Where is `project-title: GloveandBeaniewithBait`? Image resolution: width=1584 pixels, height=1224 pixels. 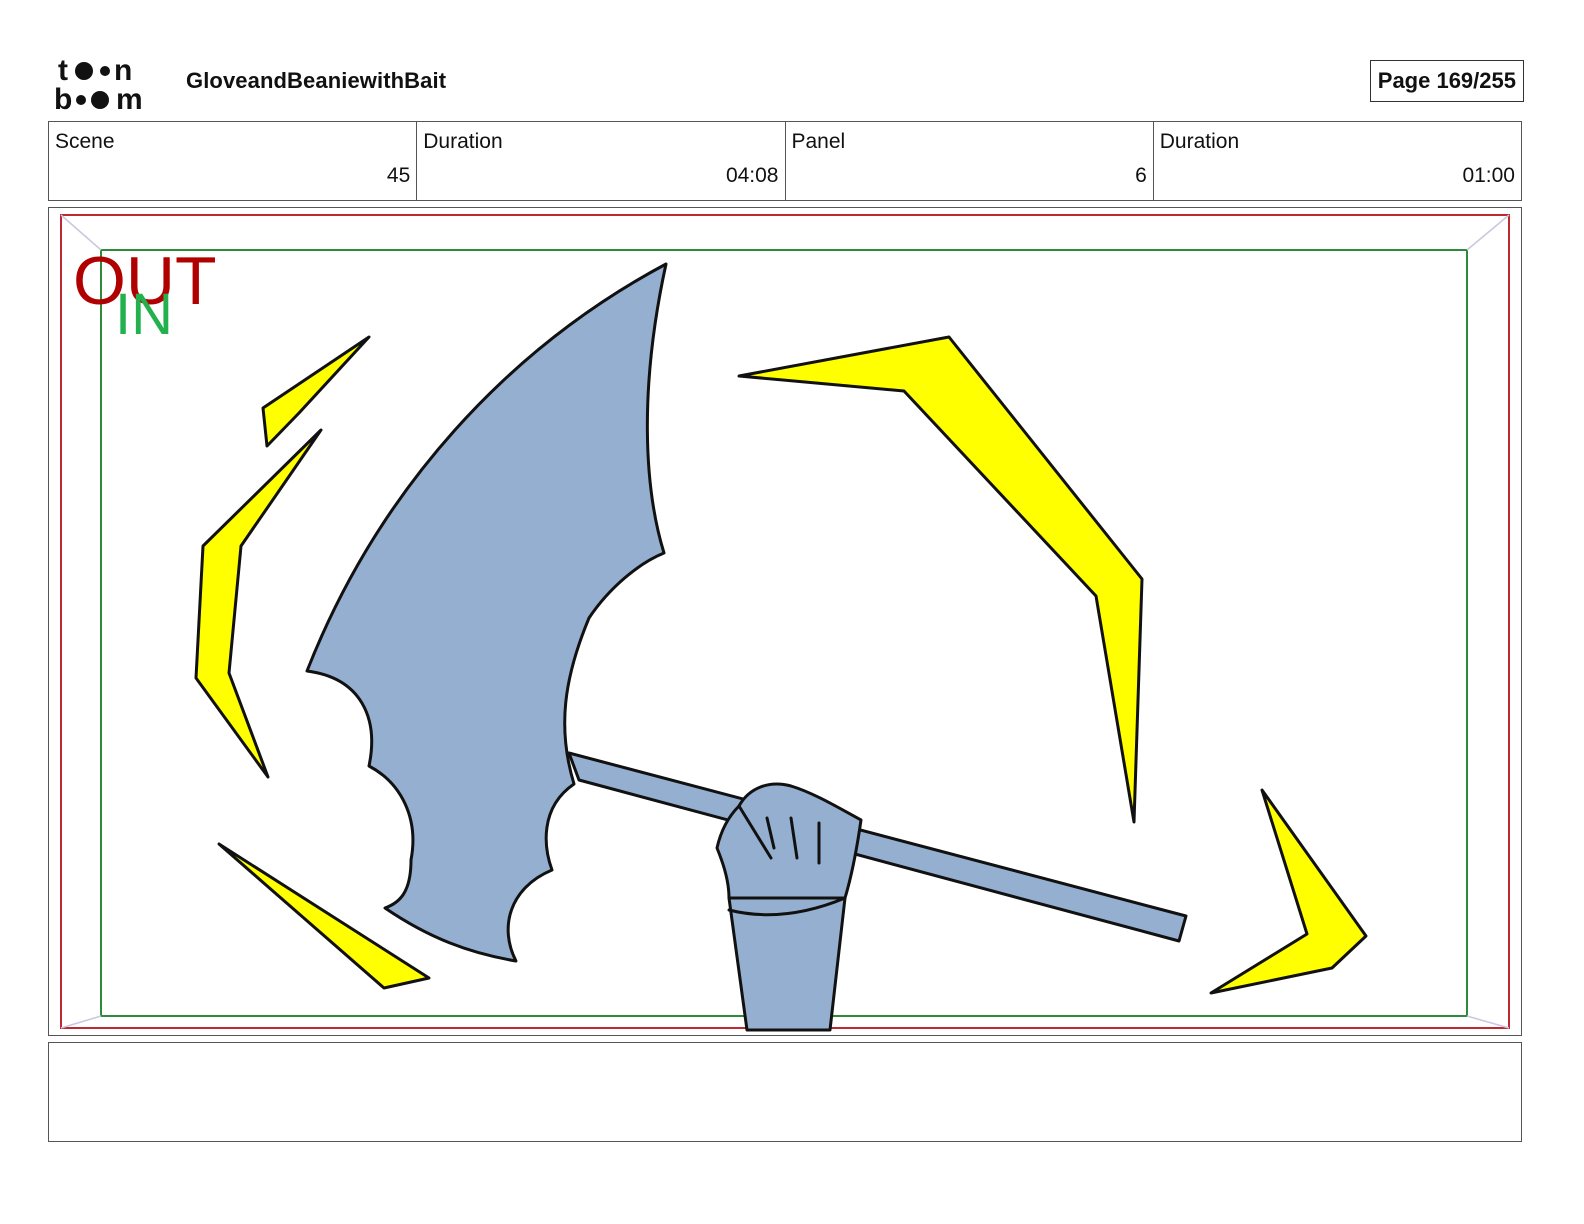 project-title: GloveandBeaniewithBait is located at coordinates (316, 80).